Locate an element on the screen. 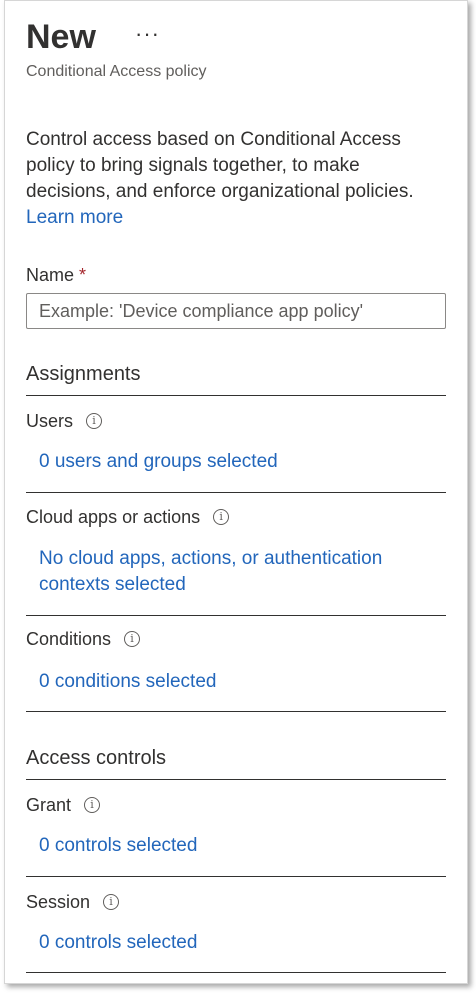 The image size is (476, 994). cloud-apps-label: Cloud apps or actions i is located at coordinates (128, 517).